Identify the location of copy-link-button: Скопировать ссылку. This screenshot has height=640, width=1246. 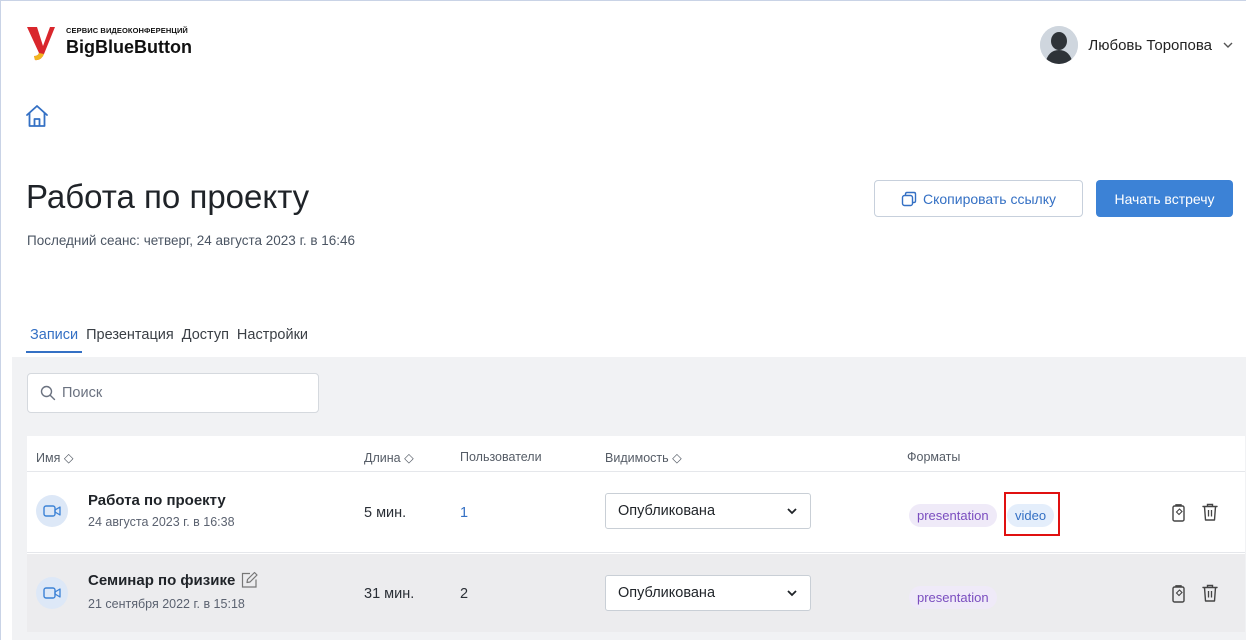
(978, 198).